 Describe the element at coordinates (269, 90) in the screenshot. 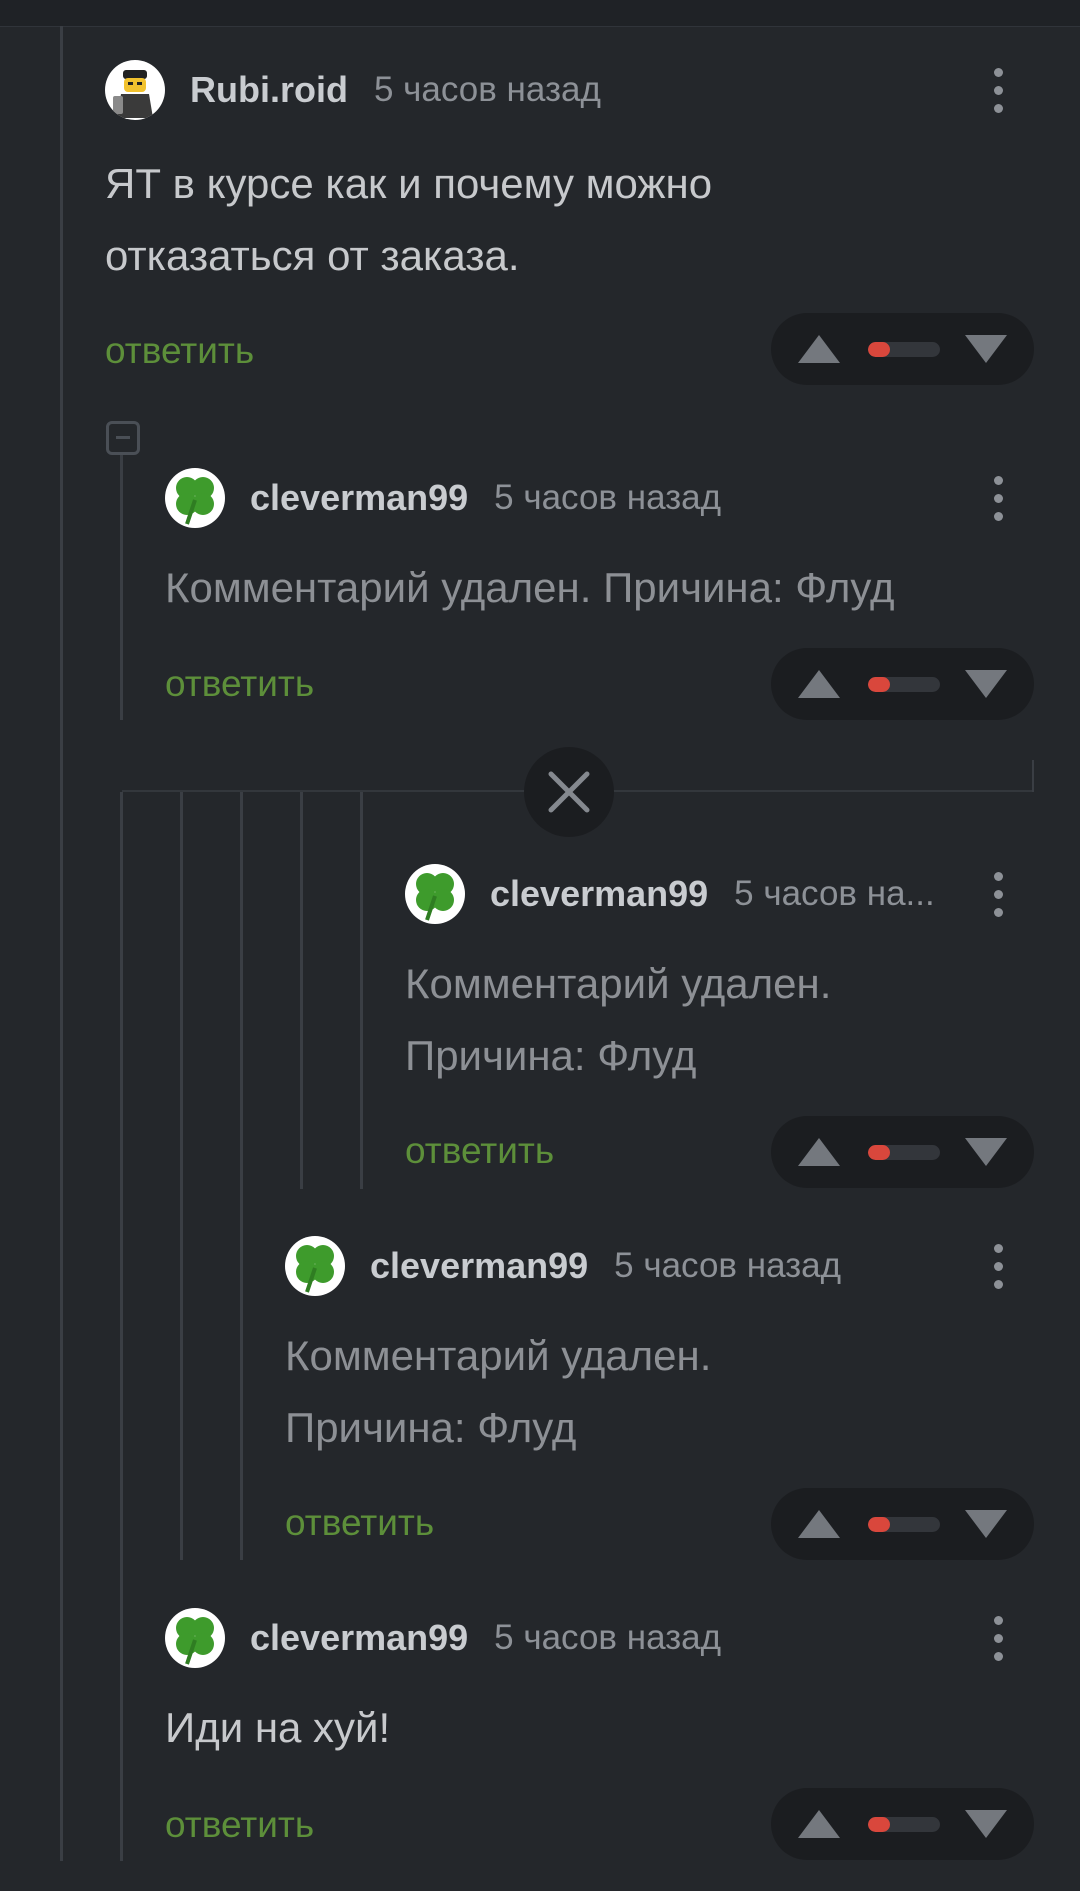

I see `username: Rubi.roid` at that location.